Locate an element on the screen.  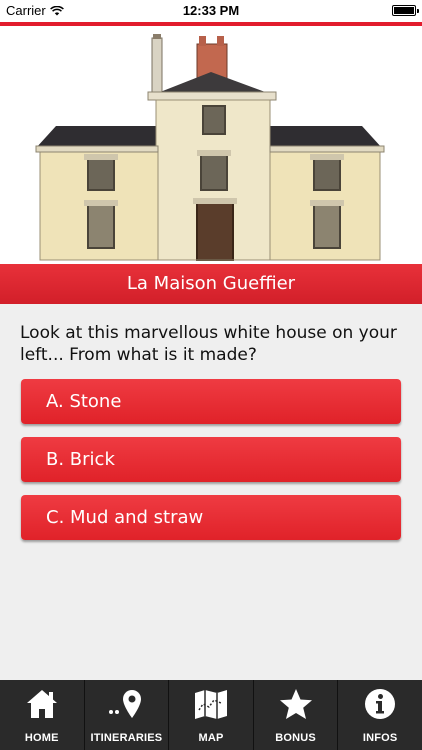
tab-bar: HOME ITINERARIES MAP BONUS INFOS is located at coordinates (211, 715).